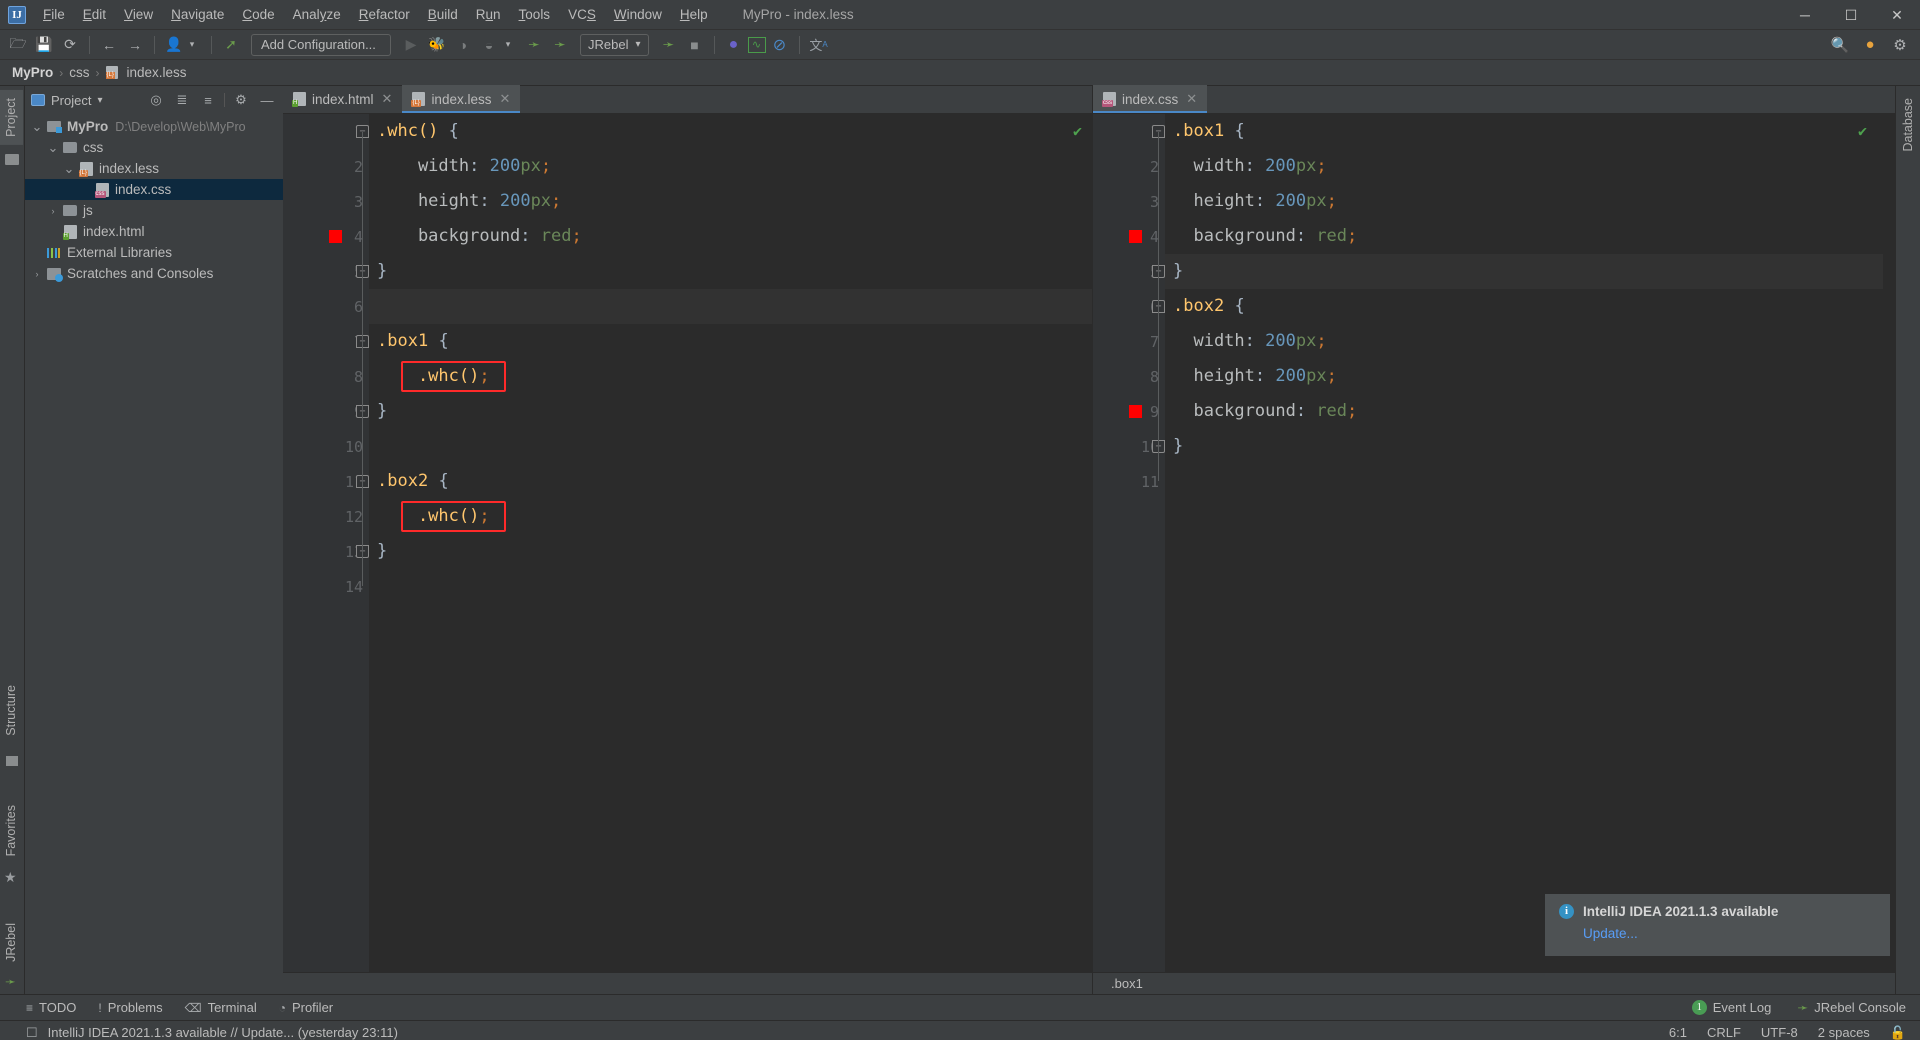 The width and height of the screenshot is (1920, 1040). What do you see at coordinates (695, 45) in the screenshot?
I see `stop-icon: ■` at bounding box center [695, 45].